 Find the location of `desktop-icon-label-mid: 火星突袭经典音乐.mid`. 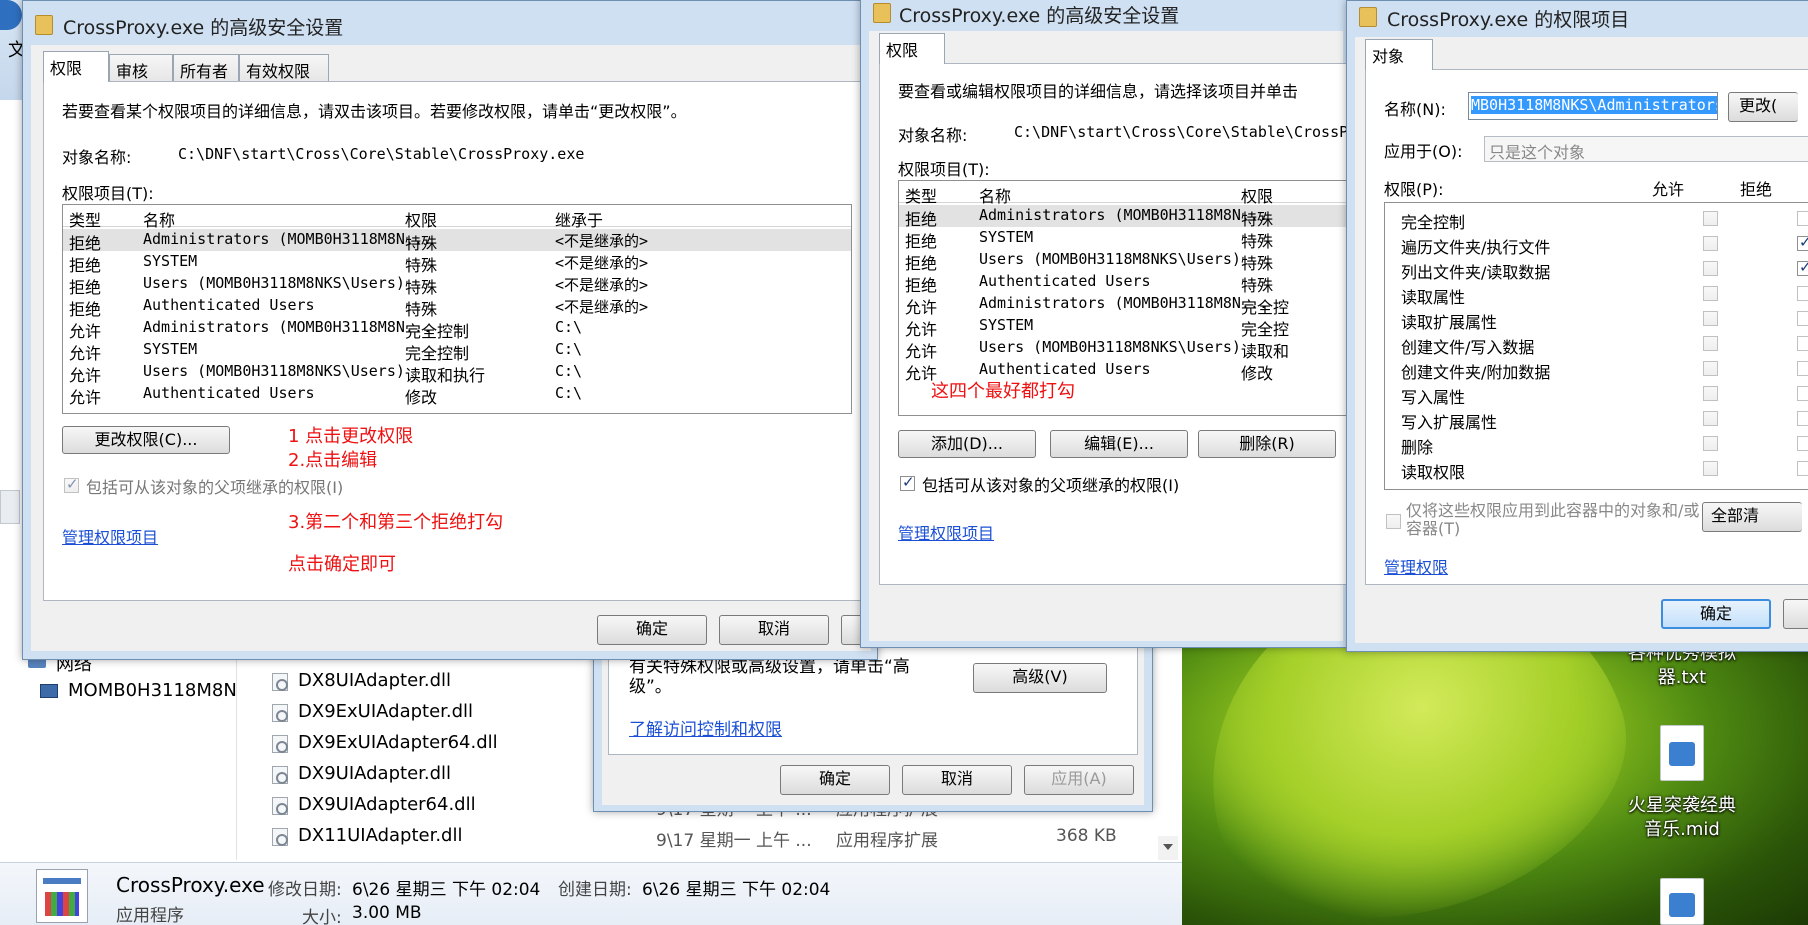

desktop-icon-label-mid: 火星突袭经典音乐.mid is located at coordinates (1682, 818).